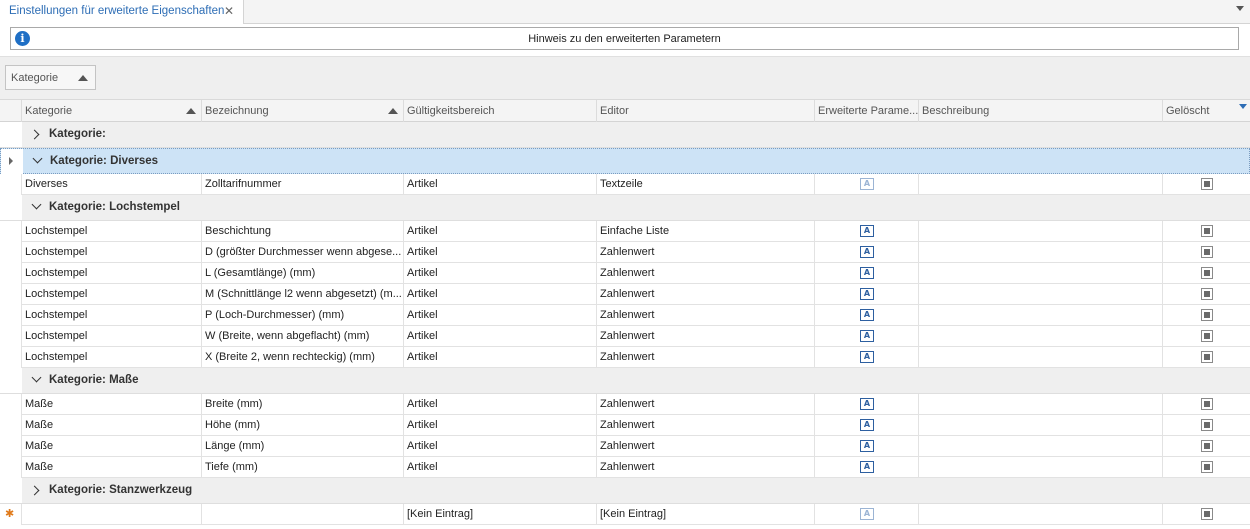 This screenshot has height=529, width=1250. I want to click on cell-kategorie: Diverses, so click(112, 184).